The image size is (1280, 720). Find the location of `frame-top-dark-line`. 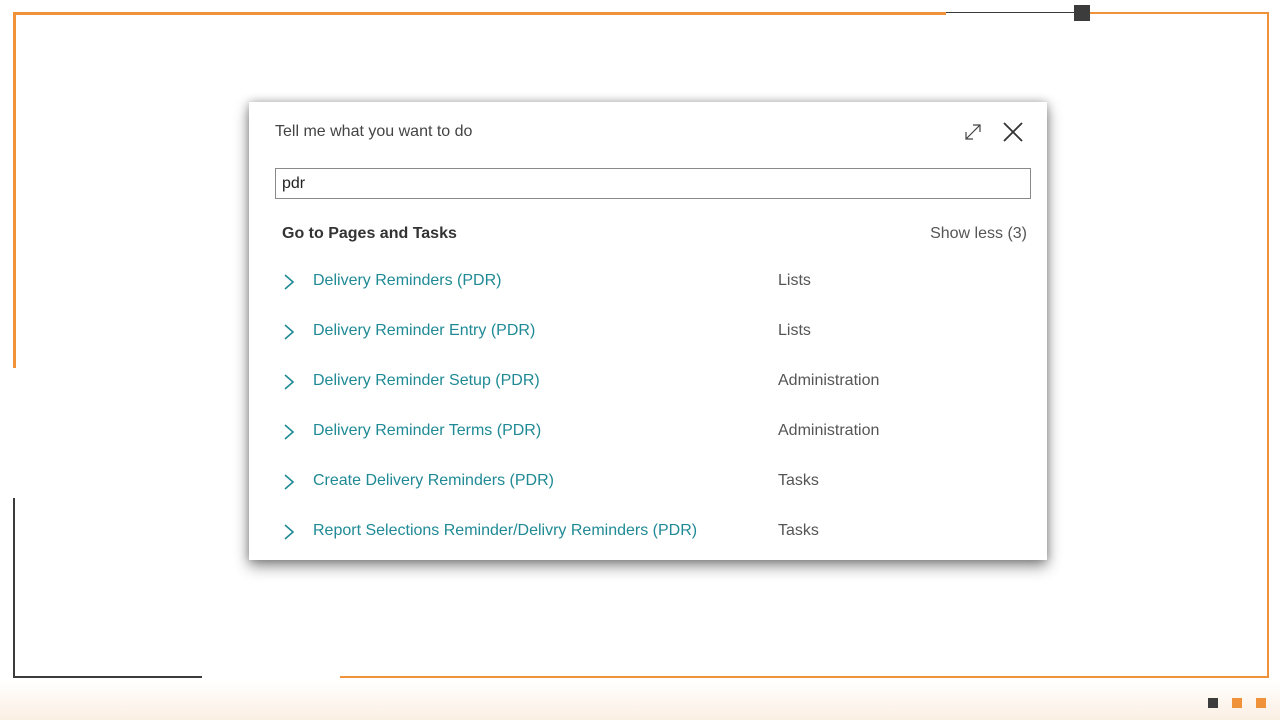

frame-top-dark-line is located at coordinates (1010, 12).